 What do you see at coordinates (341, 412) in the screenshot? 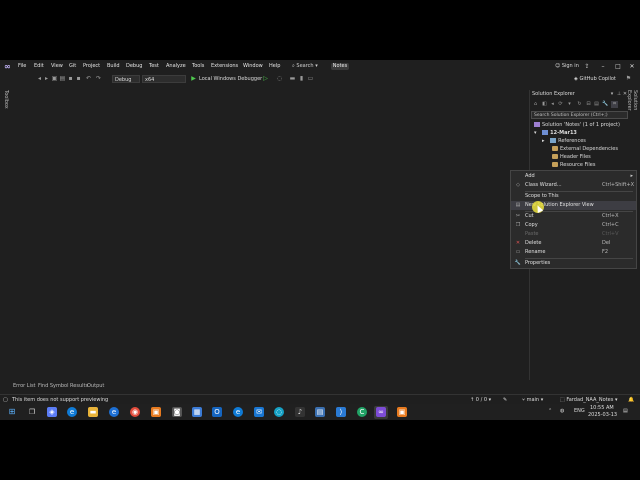
I see `visual-studio-code-icon: ⟩` at bounding box center [341, 412].